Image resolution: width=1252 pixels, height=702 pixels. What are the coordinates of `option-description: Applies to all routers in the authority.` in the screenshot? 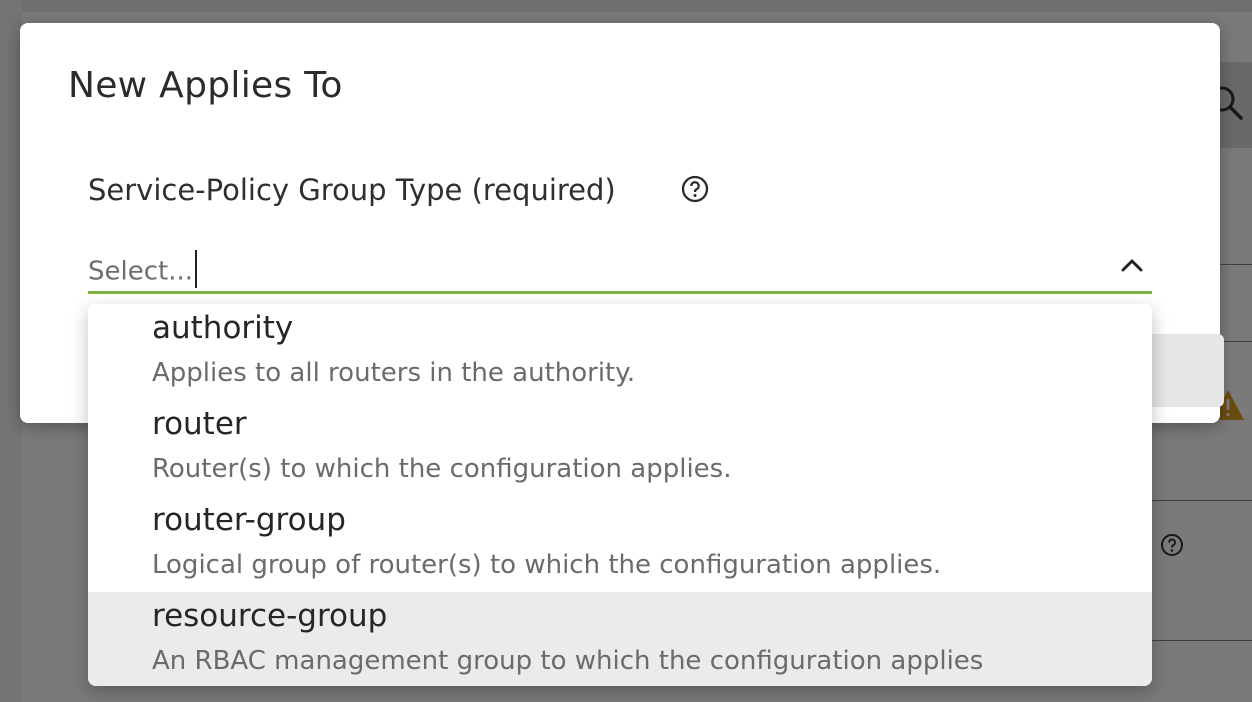 It's located at (394, 373).